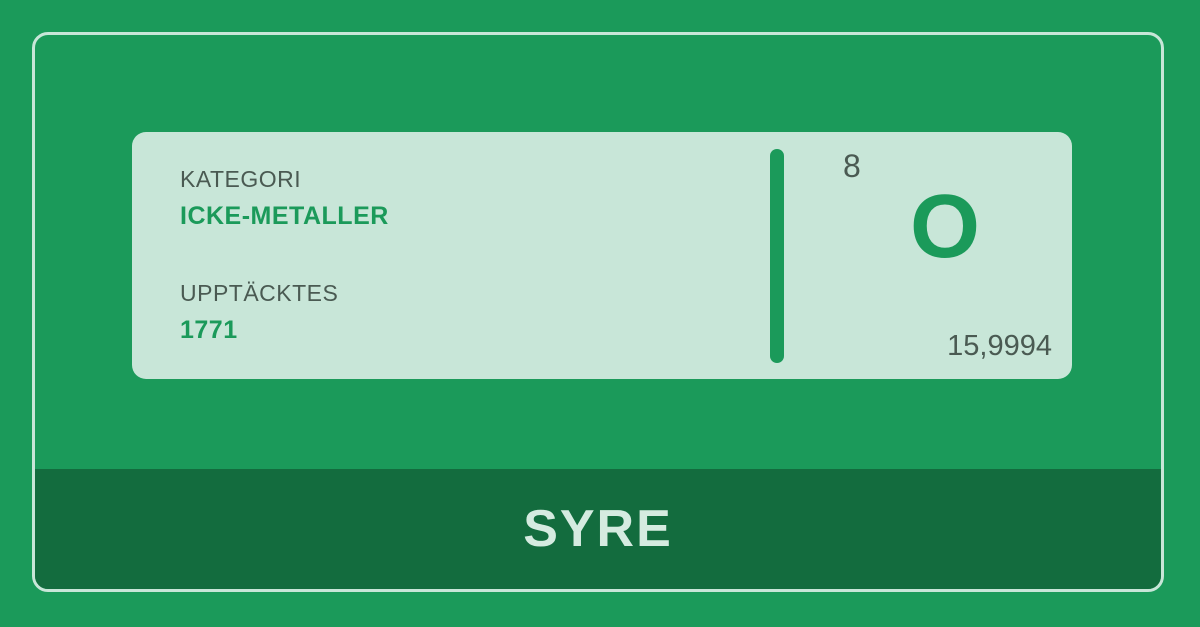 The width and height of the screenshot is (1200, 627). I want to click on divider, so click(777, 256).